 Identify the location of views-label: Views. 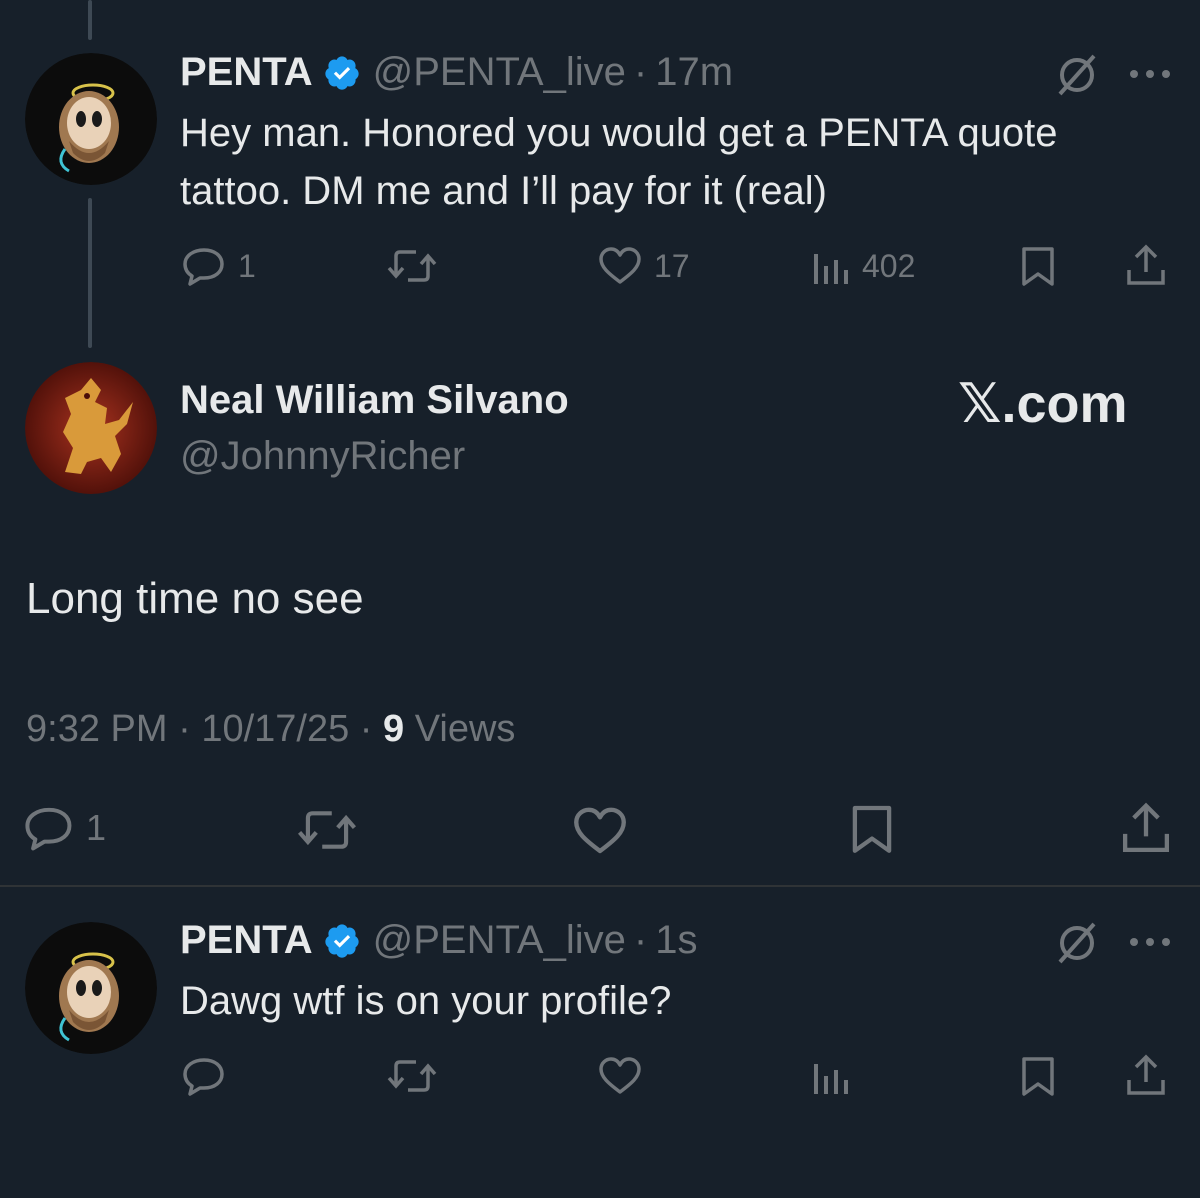
(465, 729).